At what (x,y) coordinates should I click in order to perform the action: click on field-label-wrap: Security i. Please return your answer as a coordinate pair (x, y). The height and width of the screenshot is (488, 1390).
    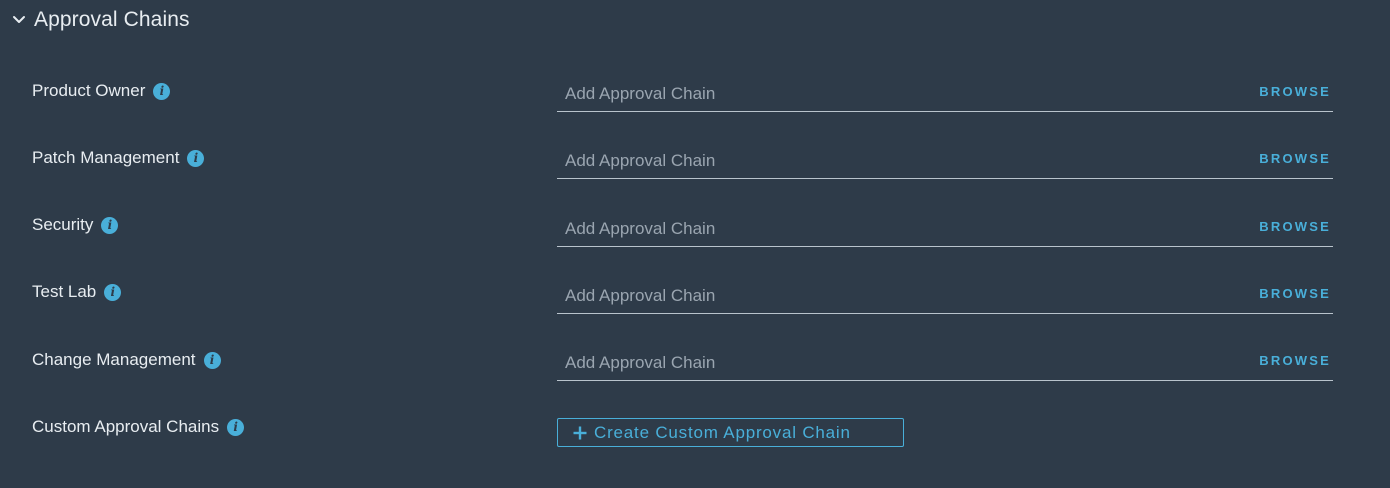
    Looking at the image, I should click on (75, 225).